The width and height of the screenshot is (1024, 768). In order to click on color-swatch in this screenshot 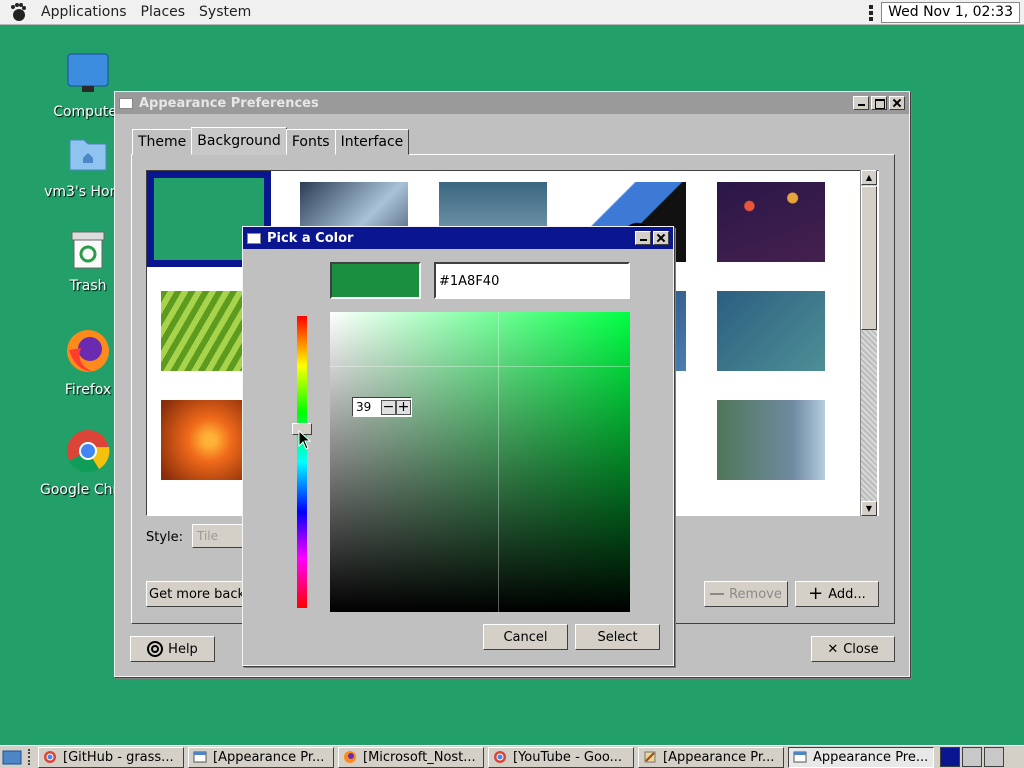, I will do `click(375, 280)`.